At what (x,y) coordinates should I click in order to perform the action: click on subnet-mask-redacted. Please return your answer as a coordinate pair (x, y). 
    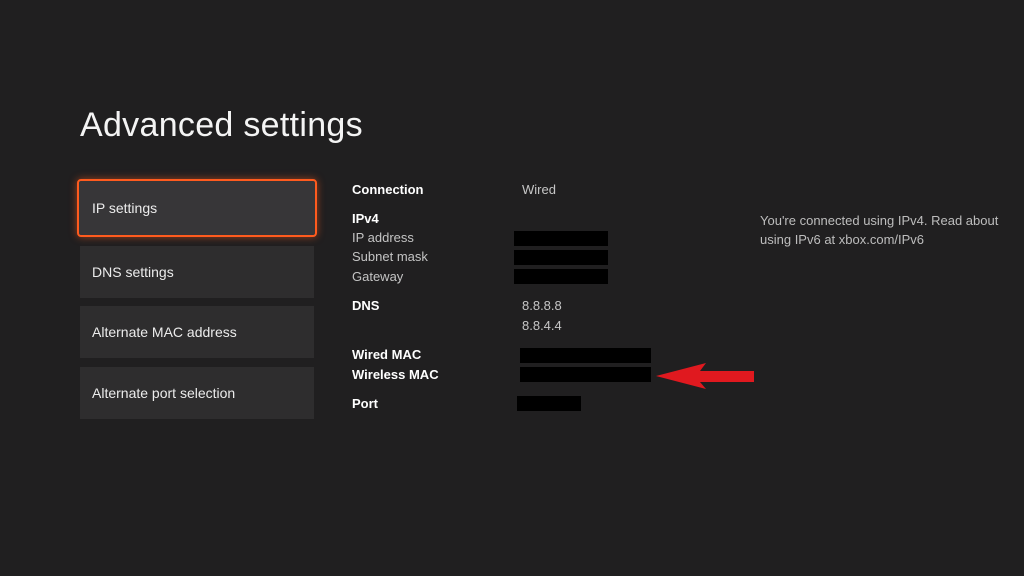
    Looking at the image, I should click on (561, 257).